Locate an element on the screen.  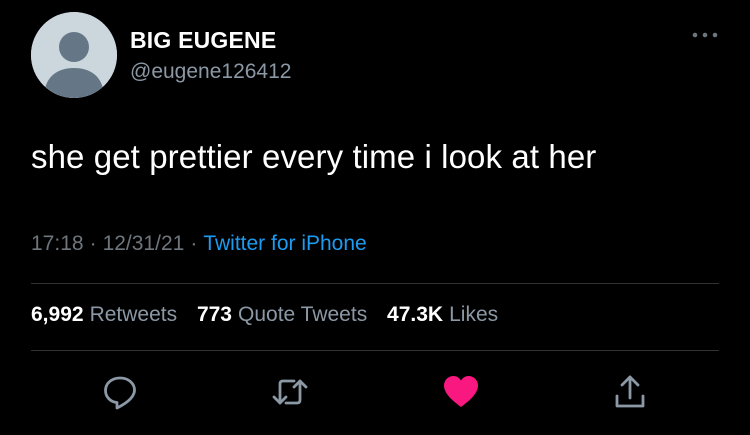
like-button is located at coordinates (461, 392).